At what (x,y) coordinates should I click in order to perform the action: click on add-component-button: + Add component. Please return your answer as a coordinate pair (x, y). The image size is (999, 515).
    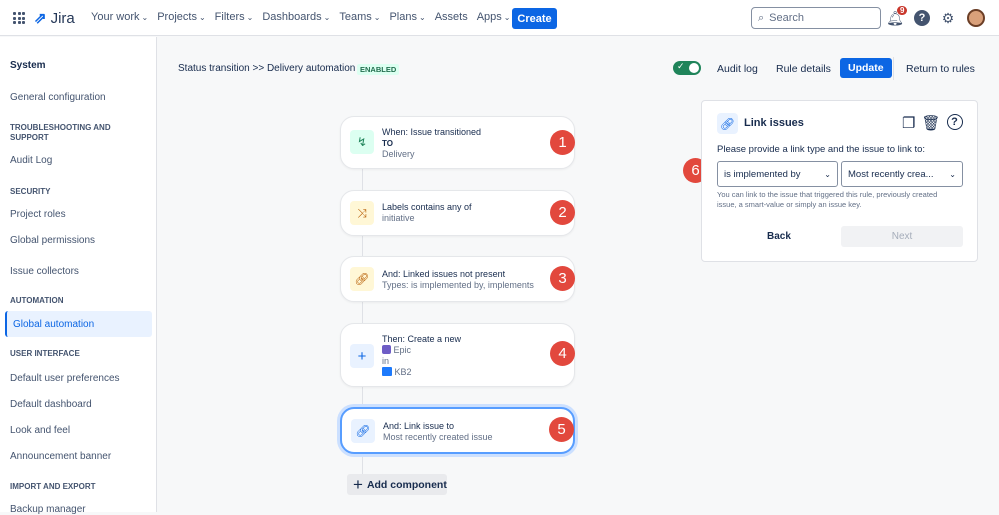
    Looking at the image, I should click on (397, 484).